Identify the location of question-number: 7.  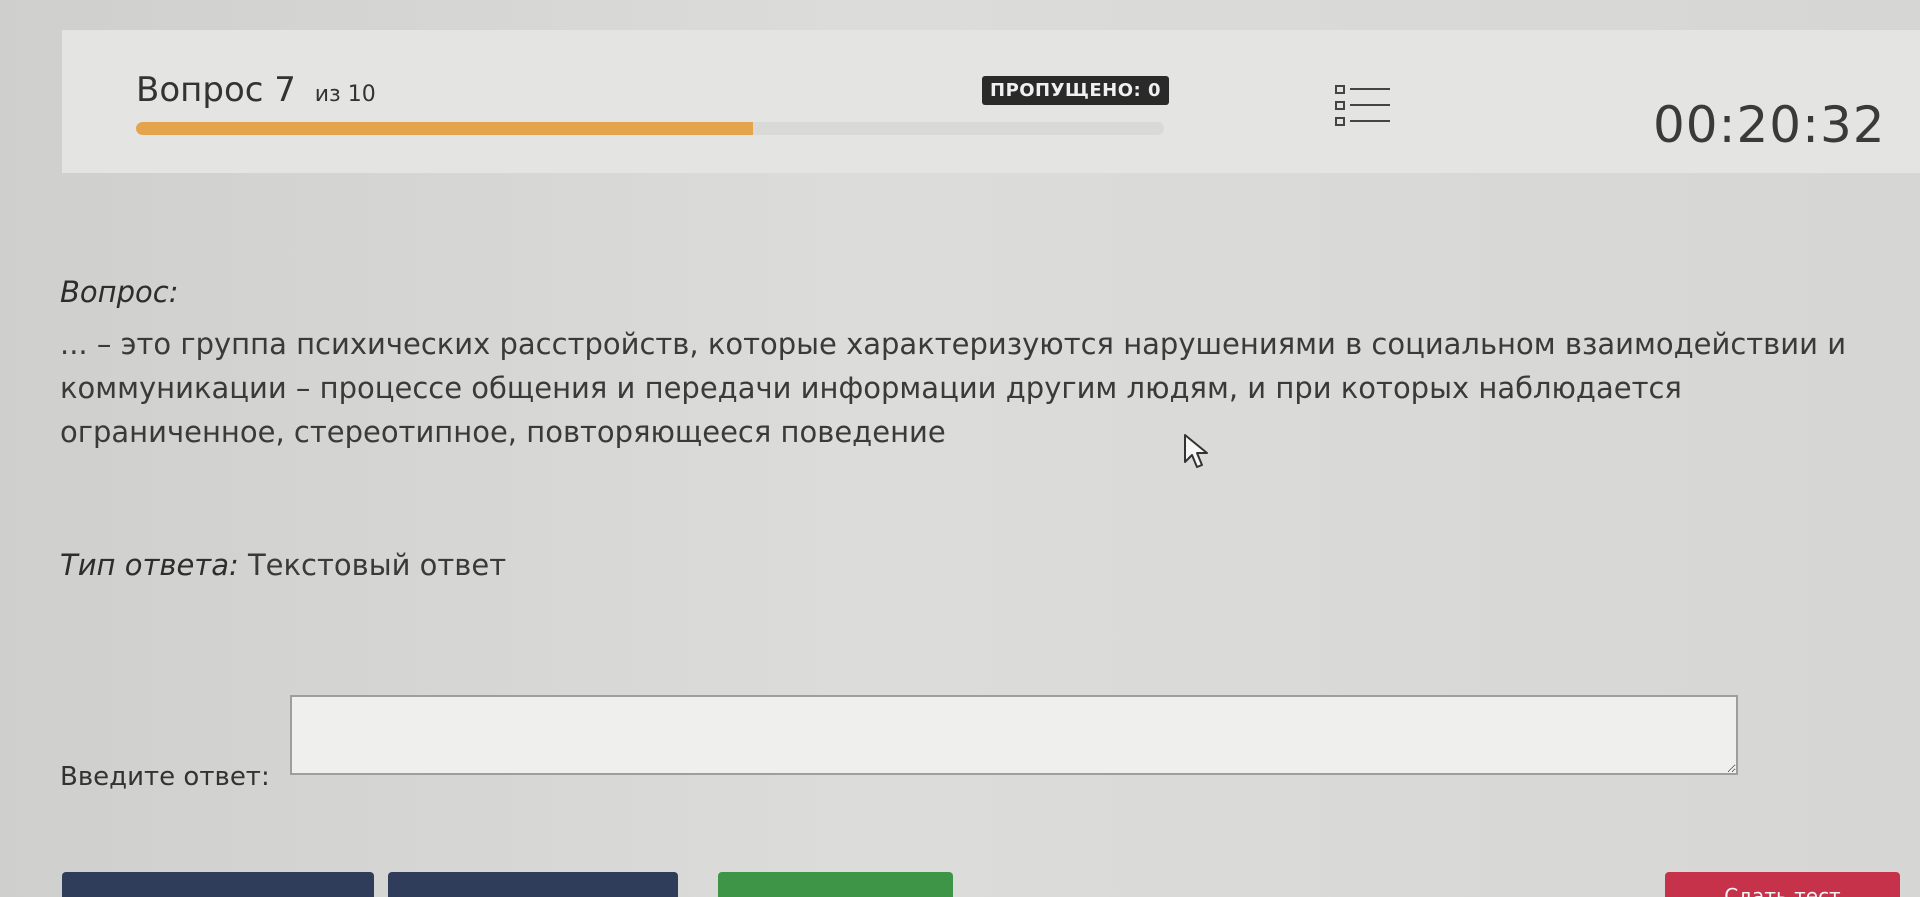
(285, 90).